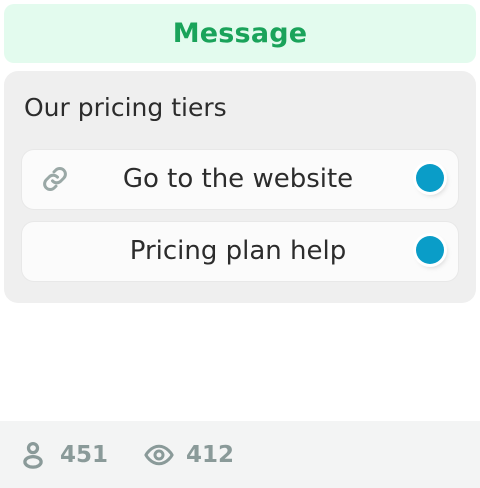 The image size is (480, 488). I want to click on website-link-label: Go to the website, so click(238, 179).